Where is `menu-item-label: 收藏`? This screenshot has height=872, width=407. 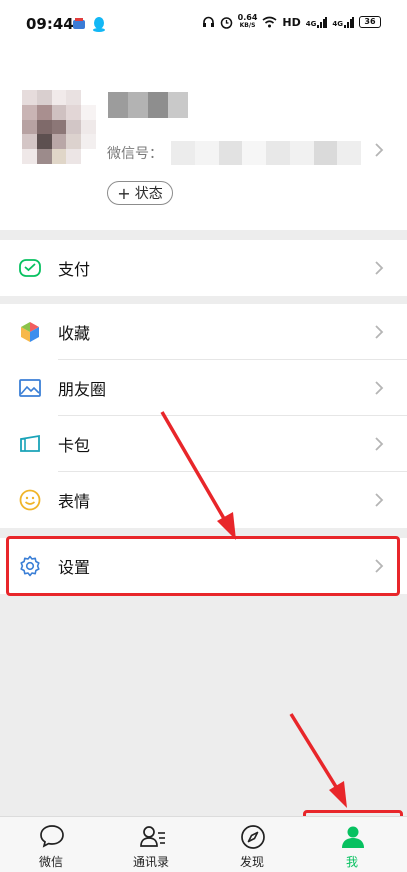 menu-item-label: 收藏 is located at coordinates (74, 333).